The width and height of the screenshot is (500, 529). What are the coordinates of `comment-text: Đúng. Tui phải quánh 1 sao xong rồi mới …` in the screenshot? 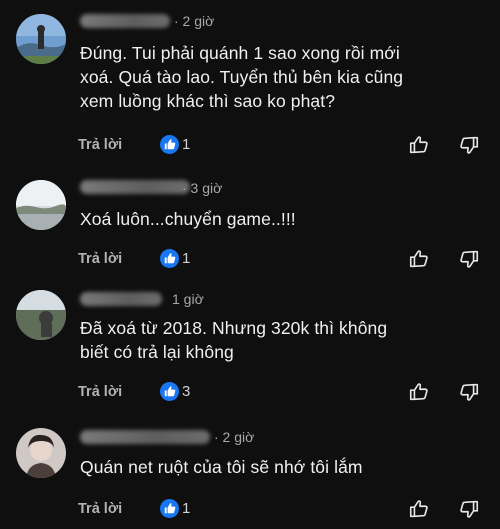 It's located at (285, 77).